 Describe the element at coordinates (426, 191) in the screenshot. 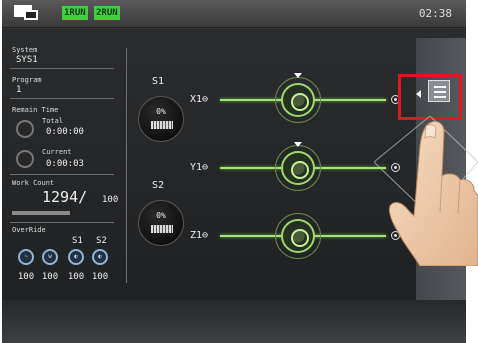

I see `pointing-hand-icon` at that location.